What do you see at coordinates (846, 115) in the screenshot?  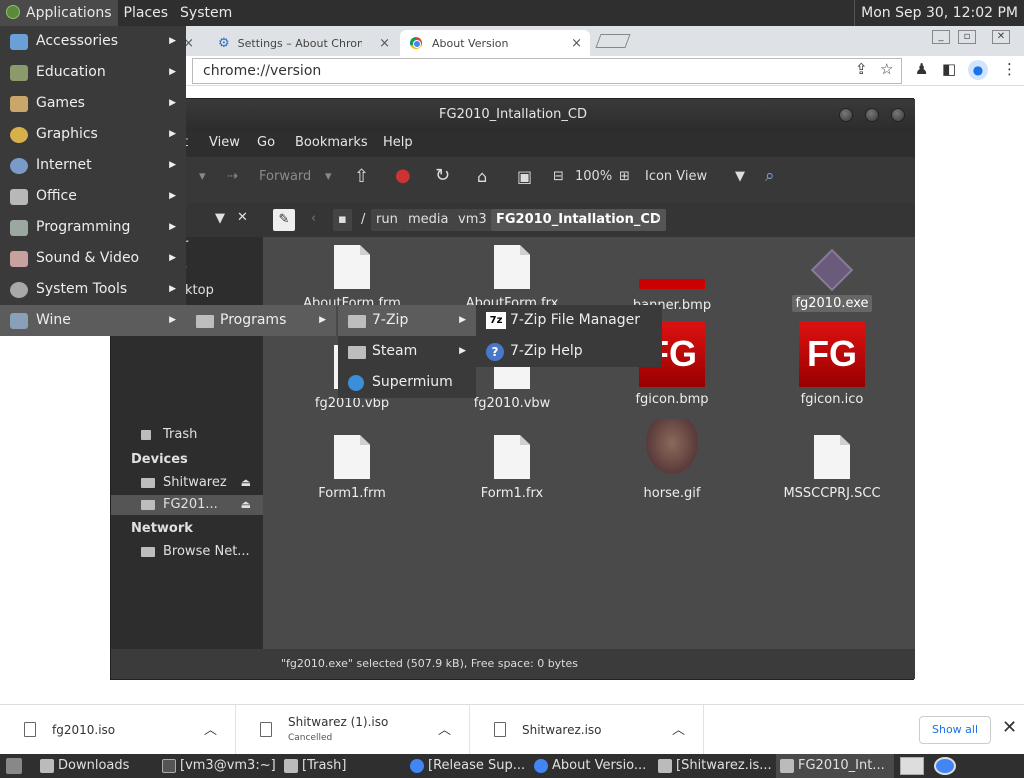 I see `minimize-button` at bounding box center [846, 115].